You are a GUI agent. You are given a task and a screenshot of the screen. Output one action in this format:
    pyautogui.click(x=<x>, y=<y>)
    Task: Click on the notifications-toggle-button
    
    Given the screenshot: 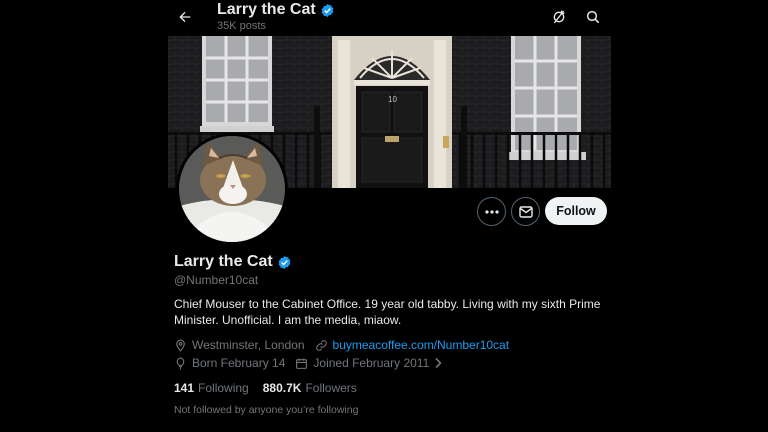 What is the action you would take?
    pyautogui.click(x=559, y=17)
    